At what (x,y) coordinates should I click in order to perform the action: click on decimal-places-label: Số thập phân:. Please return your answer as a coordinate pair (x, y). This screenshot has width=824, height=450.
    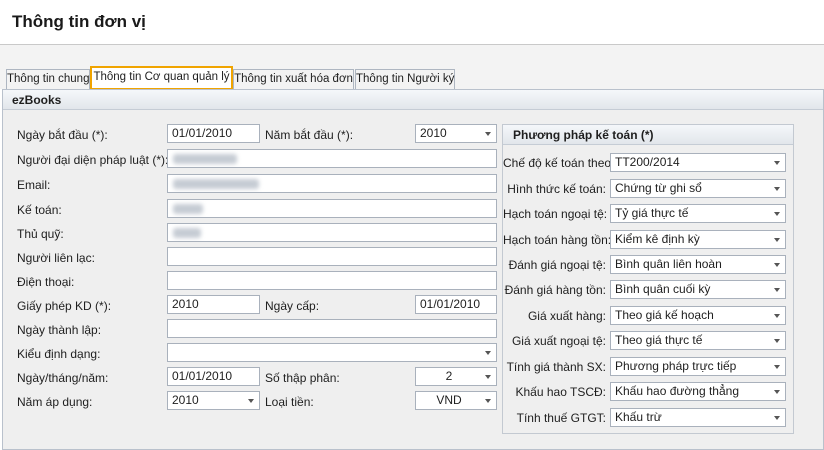
    Looking at the image, I should click on (302, 378).